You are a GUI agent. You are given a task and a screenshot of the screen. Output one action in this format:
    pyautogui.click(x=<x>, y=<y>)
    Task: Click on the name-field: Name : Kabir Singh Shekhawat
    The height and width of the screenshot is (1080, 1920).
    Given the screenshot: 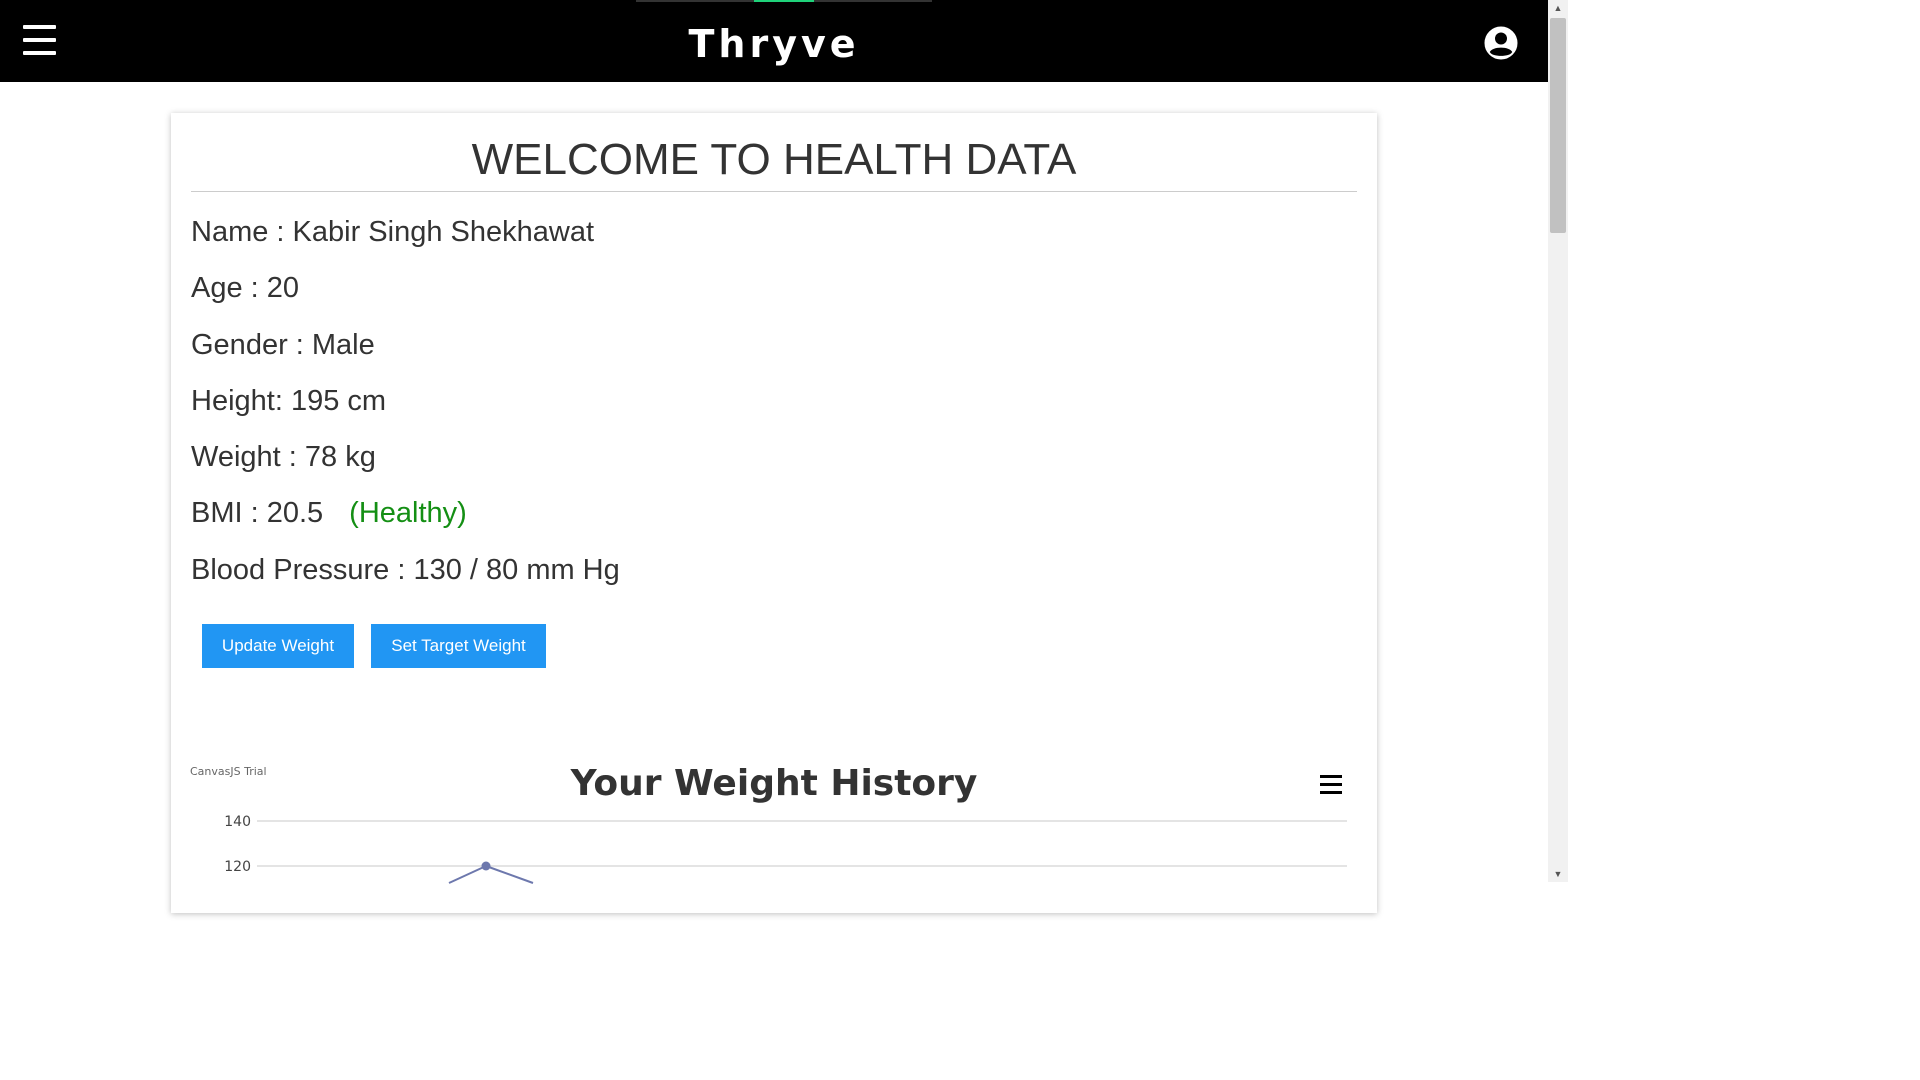 What is the action you would take?
    pyautogui.click(x=392, y=232)
    